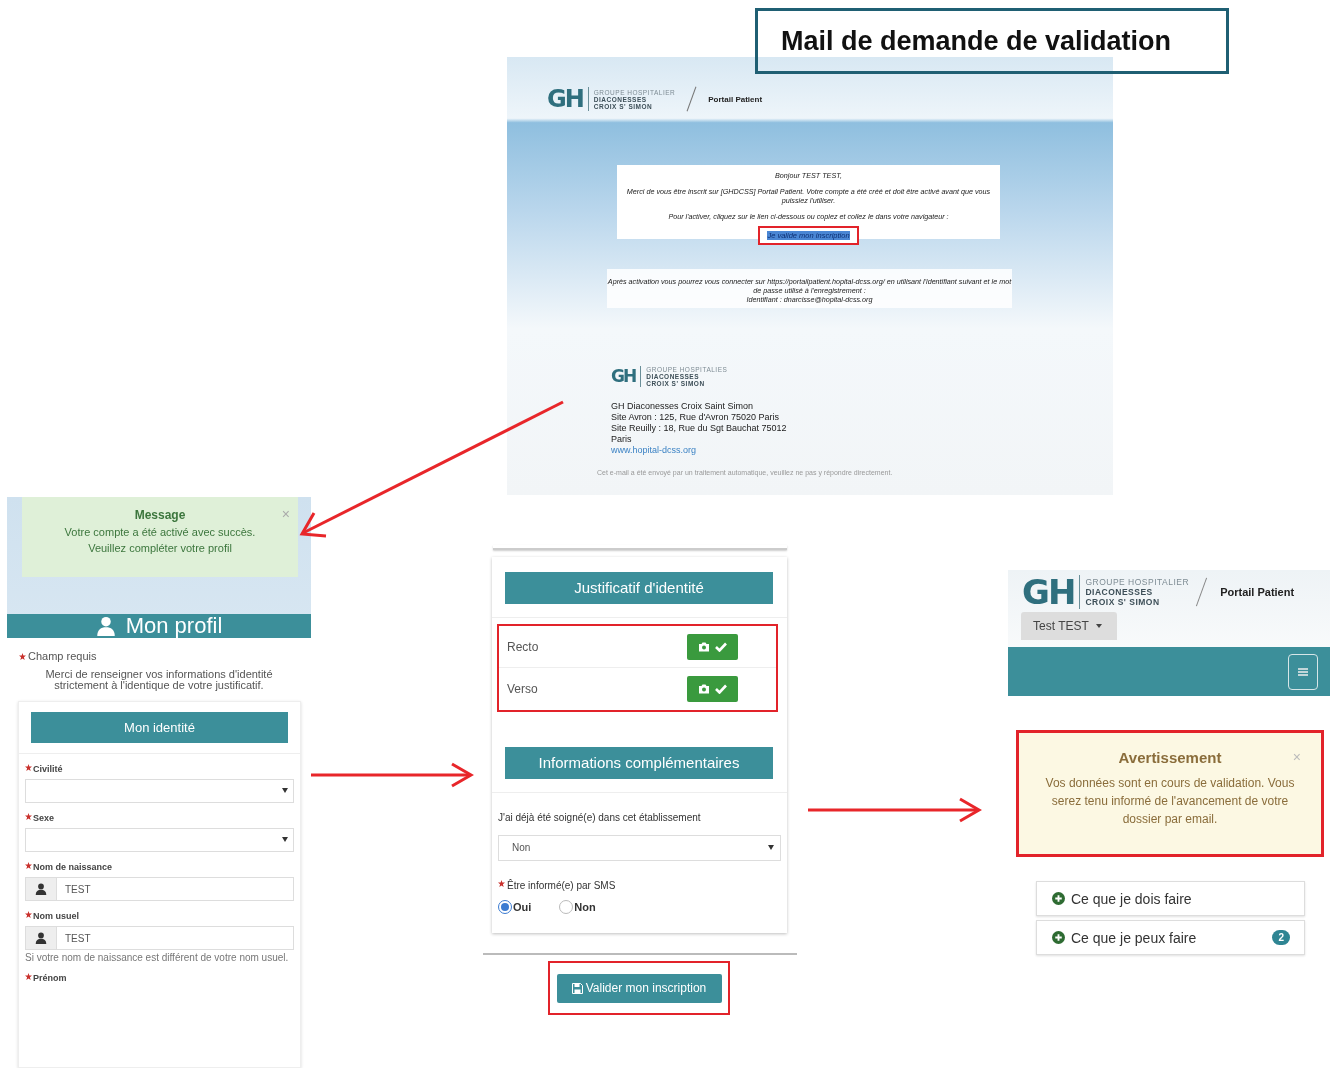  What do you see at coordinates (160, 515) in the screenshot?
I see `alert-title: Message` at bounding box center [160, 515].